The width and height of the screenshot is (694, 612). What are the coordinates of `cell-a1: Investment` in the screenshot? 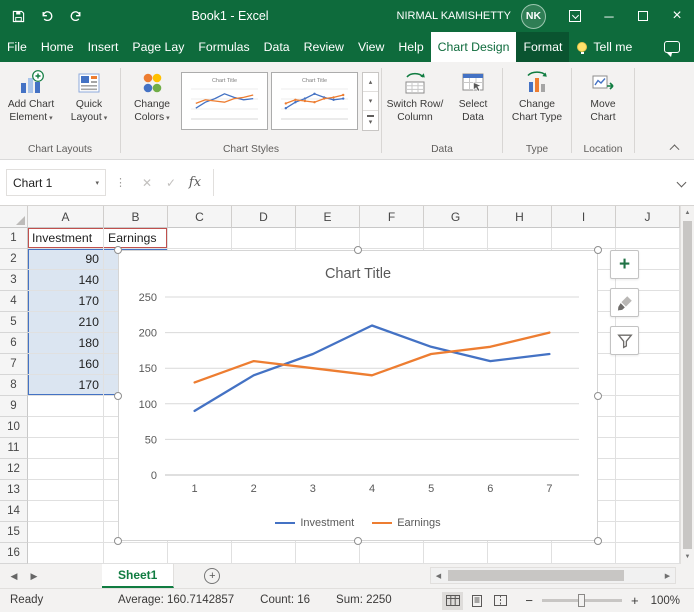 It's located at (66, 238).